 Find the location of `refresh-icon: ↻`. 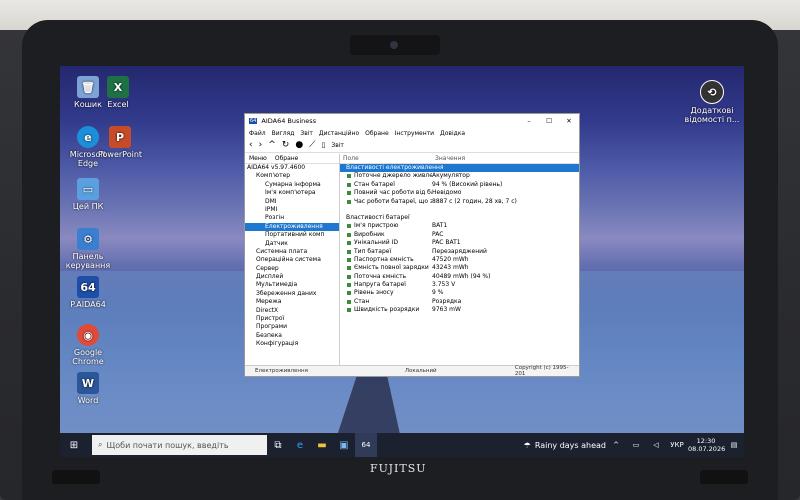

refresh-icon: ↻ is located at coordinates (286, 145).